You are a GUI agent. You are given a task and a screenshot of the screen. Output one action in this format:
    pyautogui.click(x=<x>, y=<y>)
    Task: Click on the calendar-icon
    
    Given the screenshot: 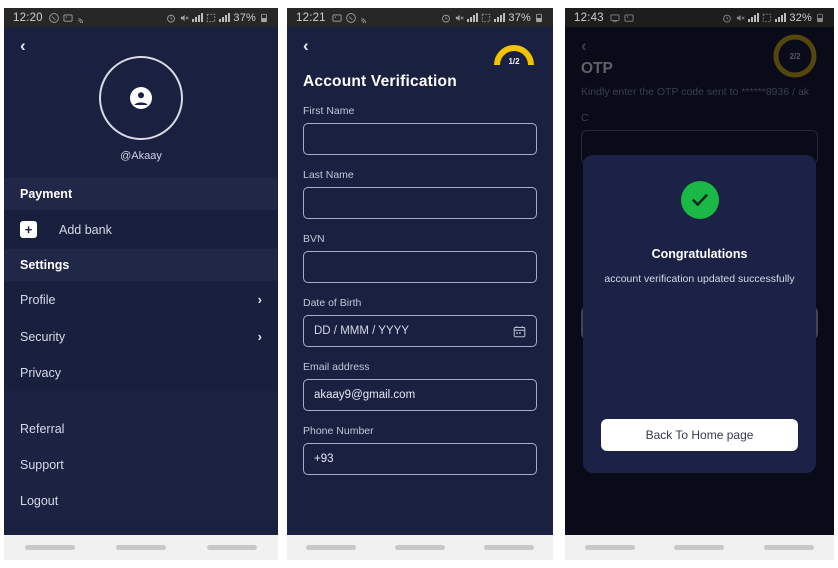 What is the action you would take?
    pyautogui.click(x=519, y=331)
    